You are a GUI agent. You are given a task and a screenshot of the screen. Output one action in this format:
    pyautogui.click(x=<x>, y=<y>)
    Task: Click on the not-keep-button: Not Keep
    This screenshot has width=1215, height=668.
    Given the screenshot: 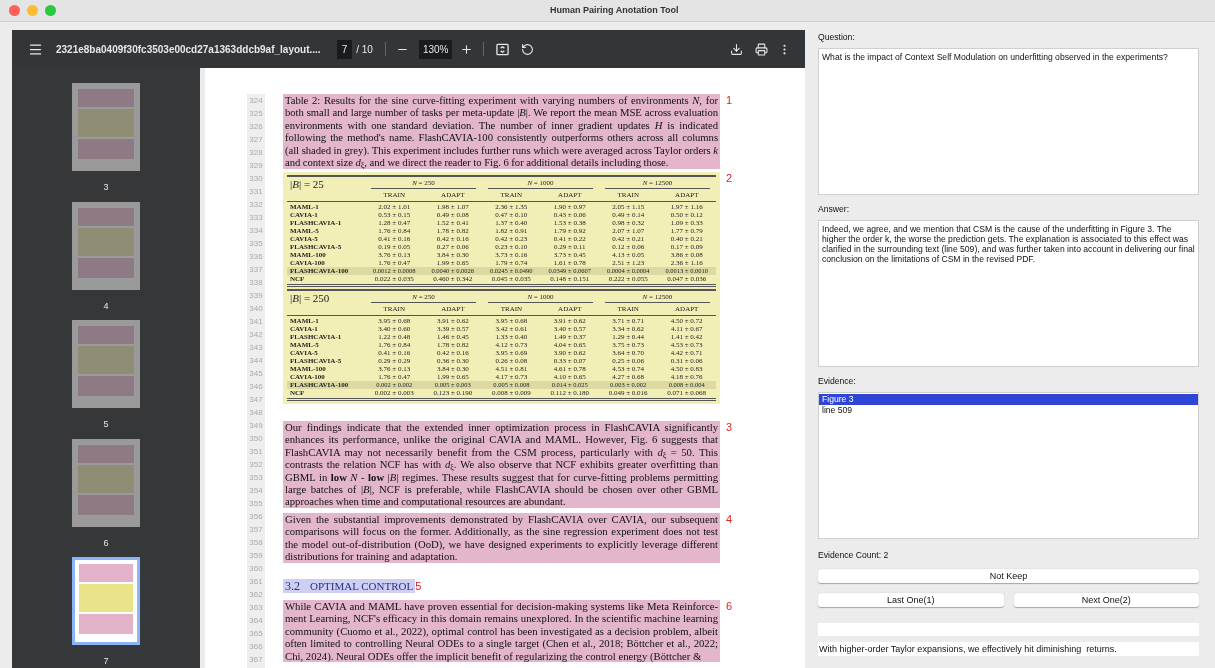 What is the action you would take?
    pyautogui.click(x=1008, y=575)
    